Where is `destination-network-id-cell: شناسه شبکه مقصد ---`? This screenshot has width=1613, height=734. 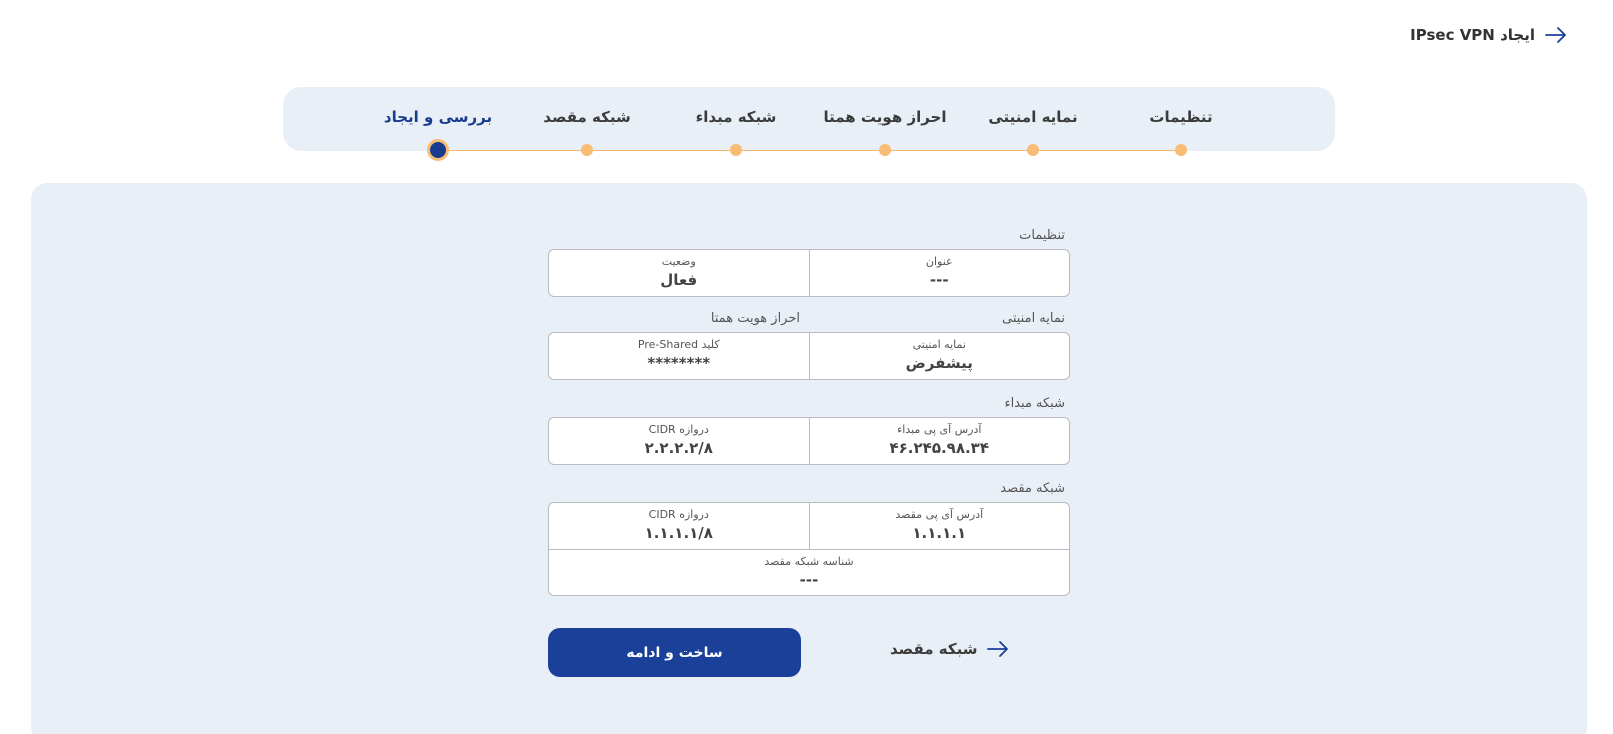
destination-network-id-cell: شناسه شبکه مقصد --- is located at coordinates (809, 572).